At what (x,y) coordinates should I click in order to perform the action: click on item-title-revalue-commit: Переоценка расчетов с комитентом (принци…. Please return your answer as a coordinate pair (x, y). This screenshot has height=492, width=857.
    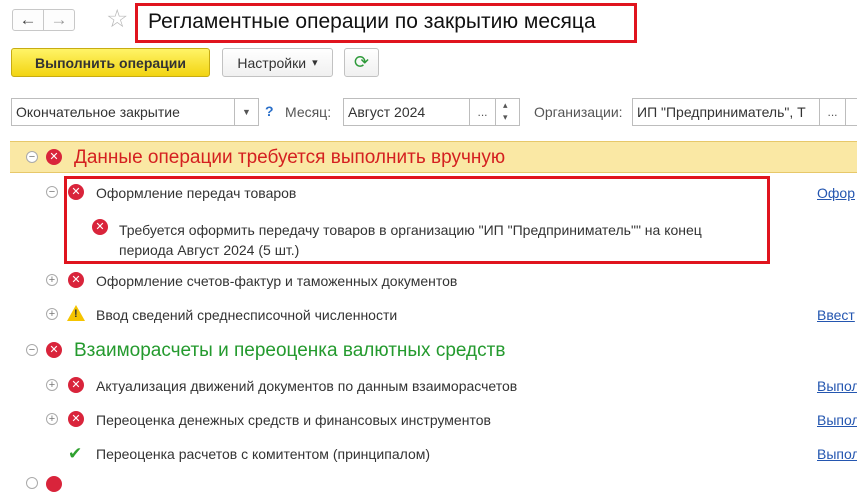
    Looking at the image, I should click on (263, 454).